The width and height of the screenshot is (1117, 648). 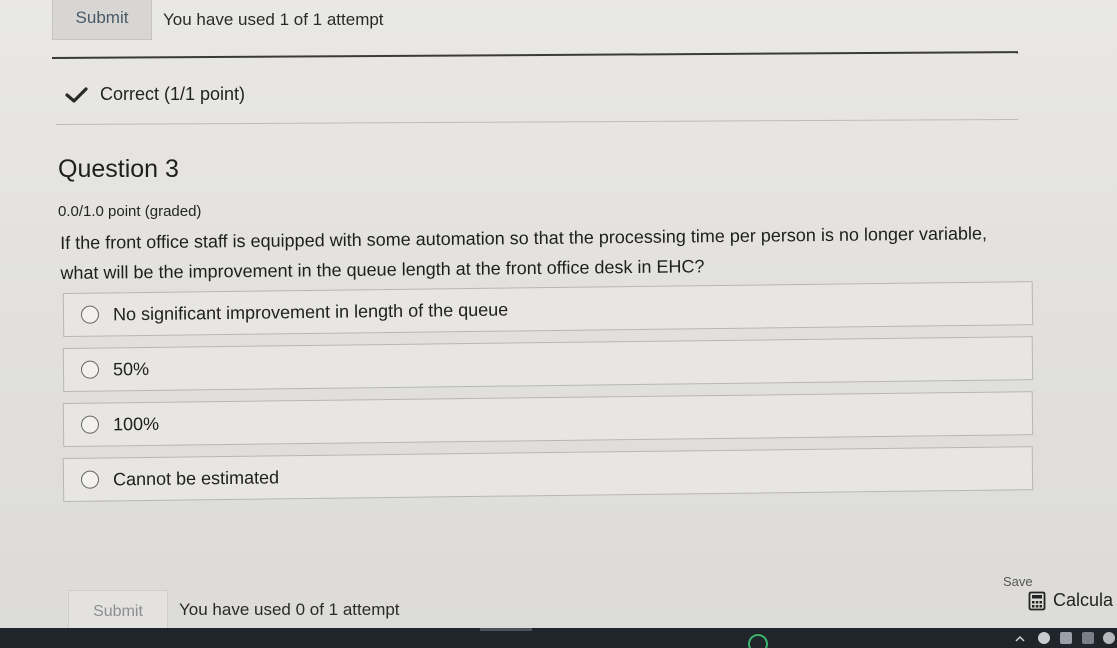 I want to click on os-taskbar, so click(x=558, y=638).